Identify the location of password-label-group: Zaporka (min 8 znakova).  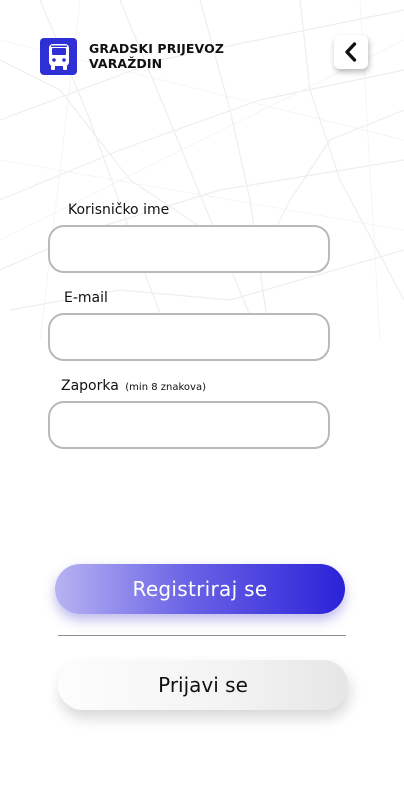
(133, 386).